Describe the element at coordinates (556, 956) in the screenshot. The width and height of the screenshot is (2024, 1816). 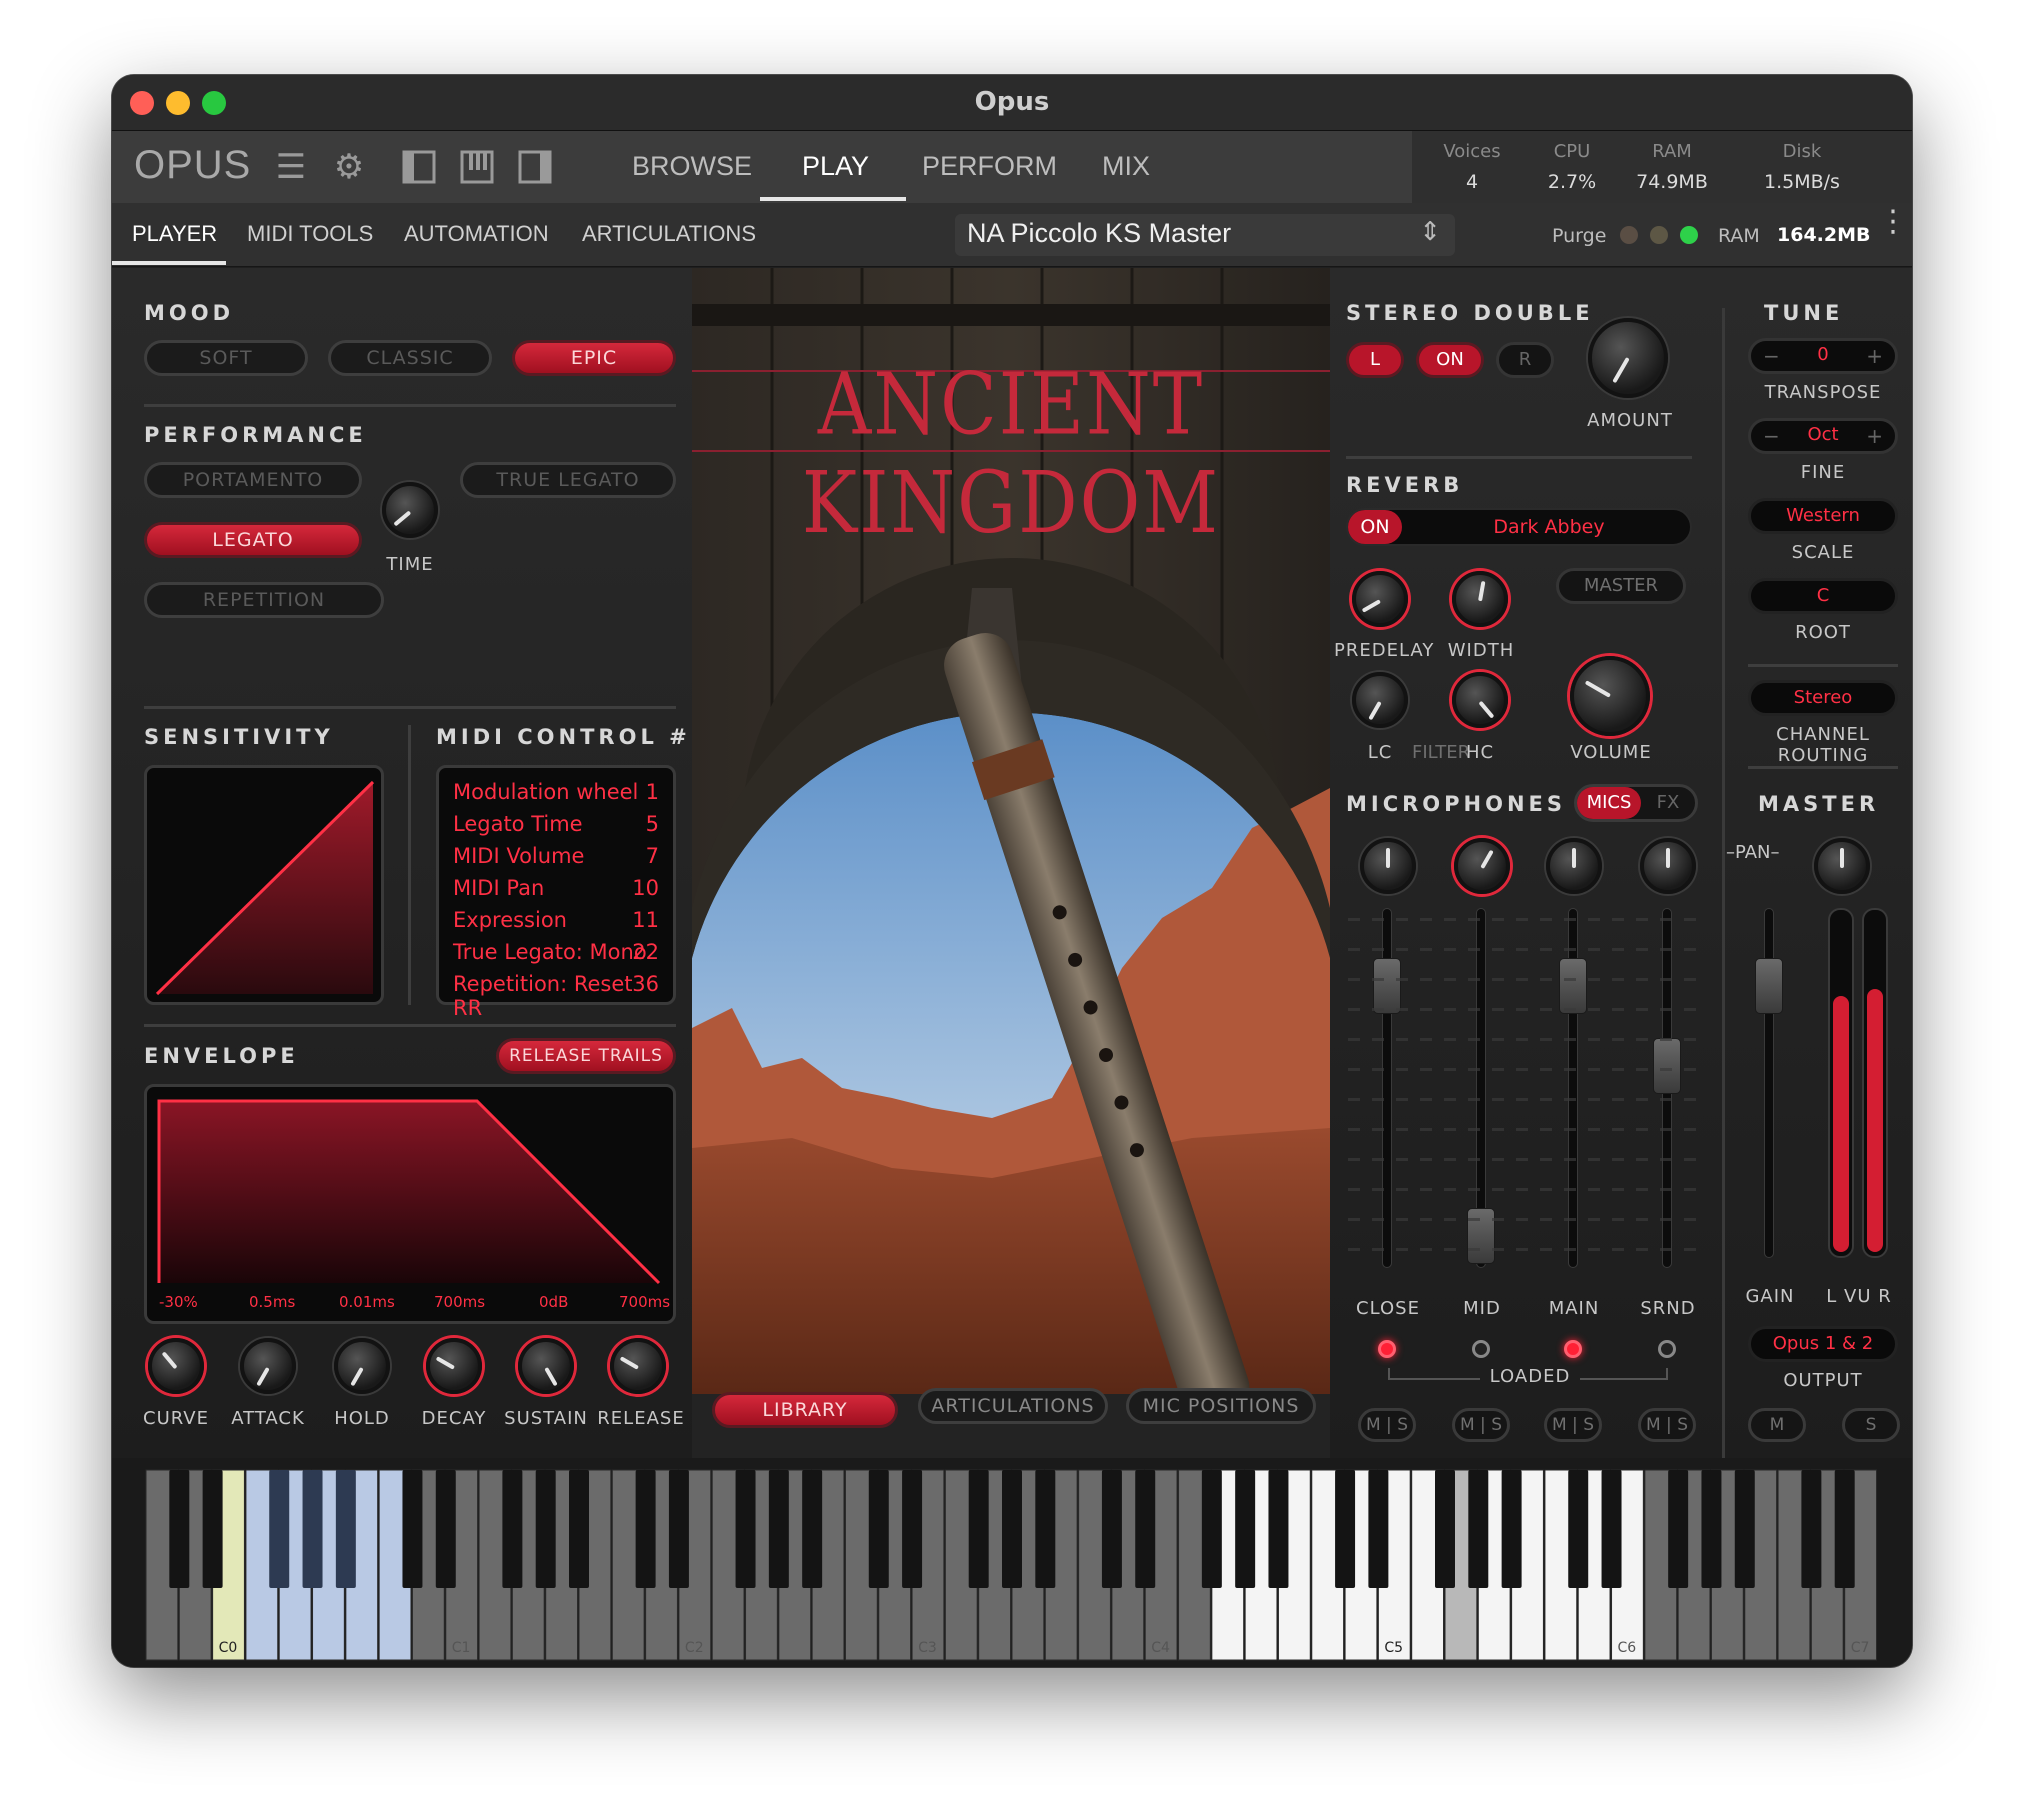
I see `midi-cc-row: True Legato: Mono 22` at that location.